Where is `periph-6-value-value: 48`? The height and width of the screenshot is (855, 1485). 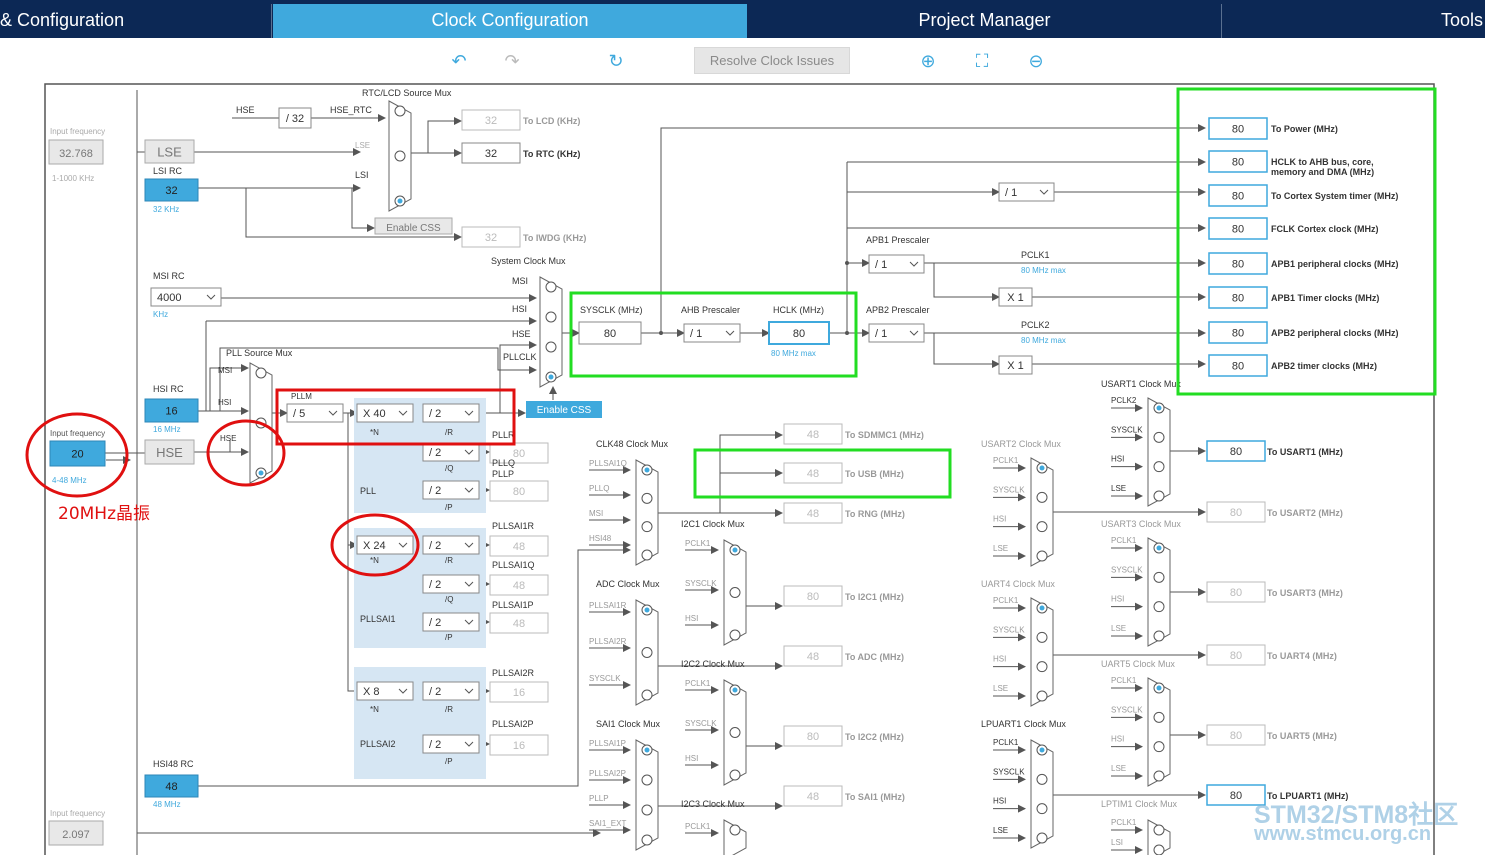 periph-6-value-value: 48 is located at coordinates (813, 797).